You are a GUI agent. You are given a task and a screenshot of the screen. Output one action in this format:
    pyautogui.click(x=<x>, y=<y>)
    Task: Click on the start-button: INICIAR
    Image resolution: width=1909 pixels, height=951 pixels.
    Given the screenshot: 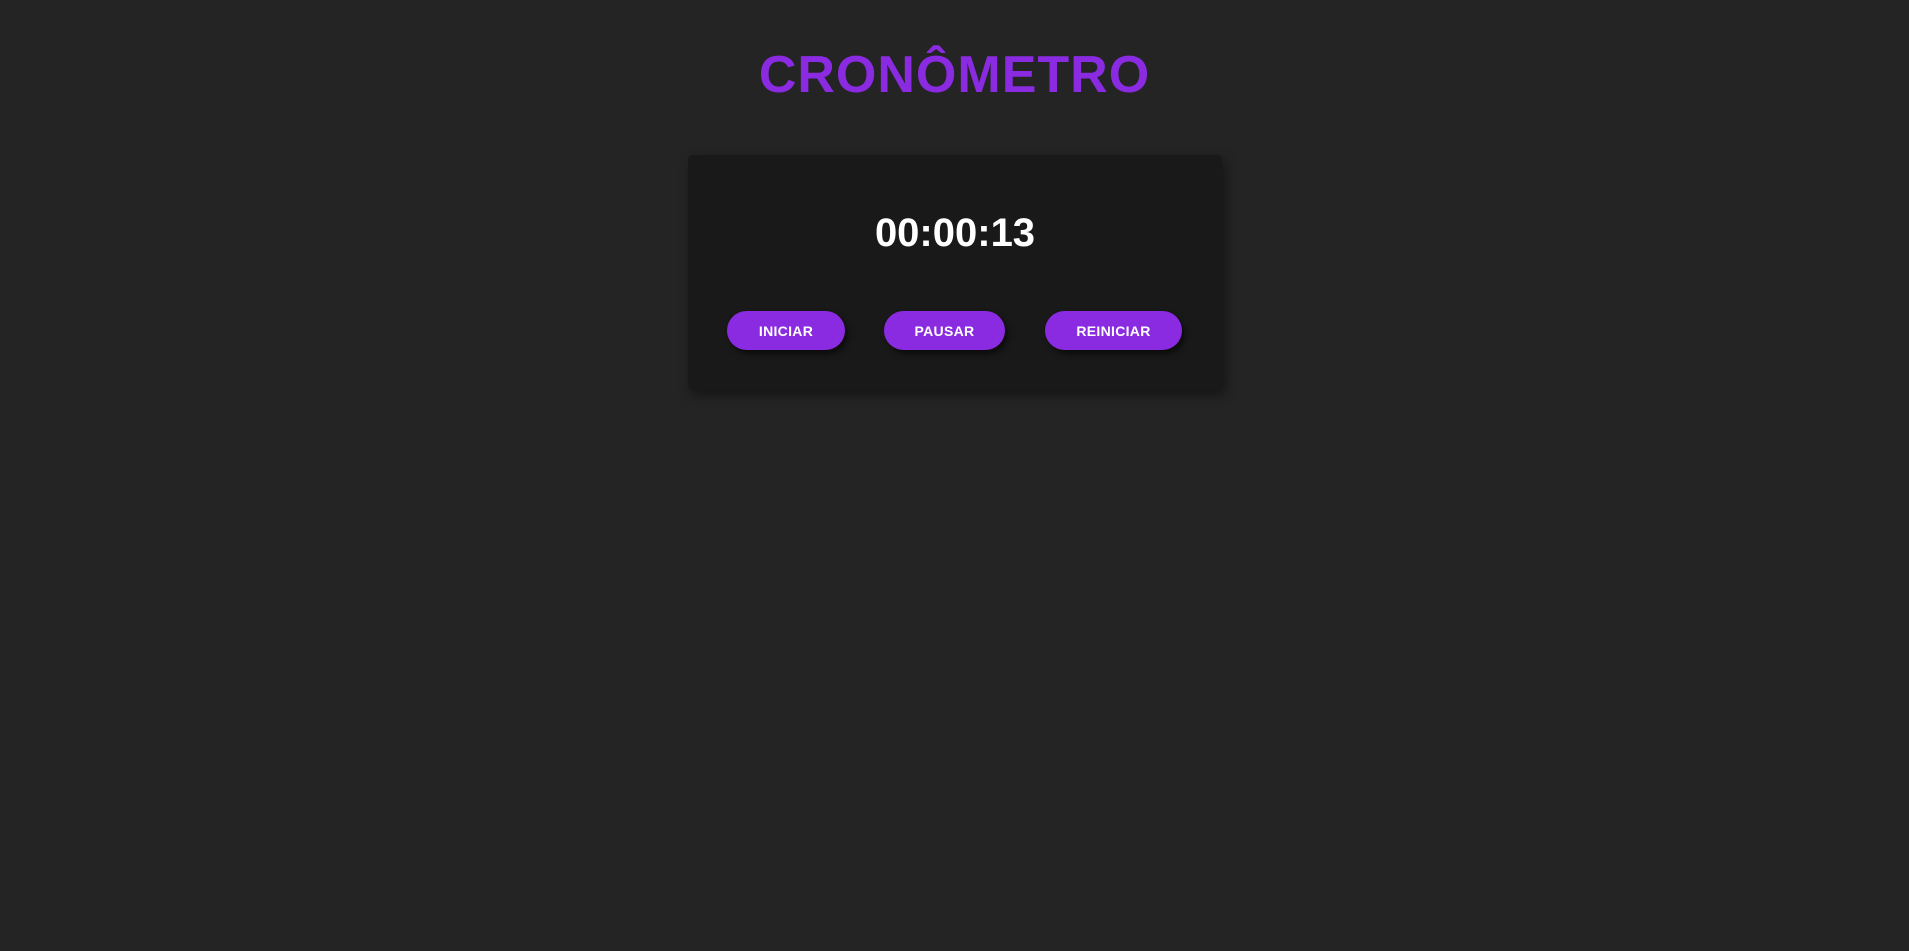 What is the action you would take?
    pyautogui.click(x=786, y=330)
    